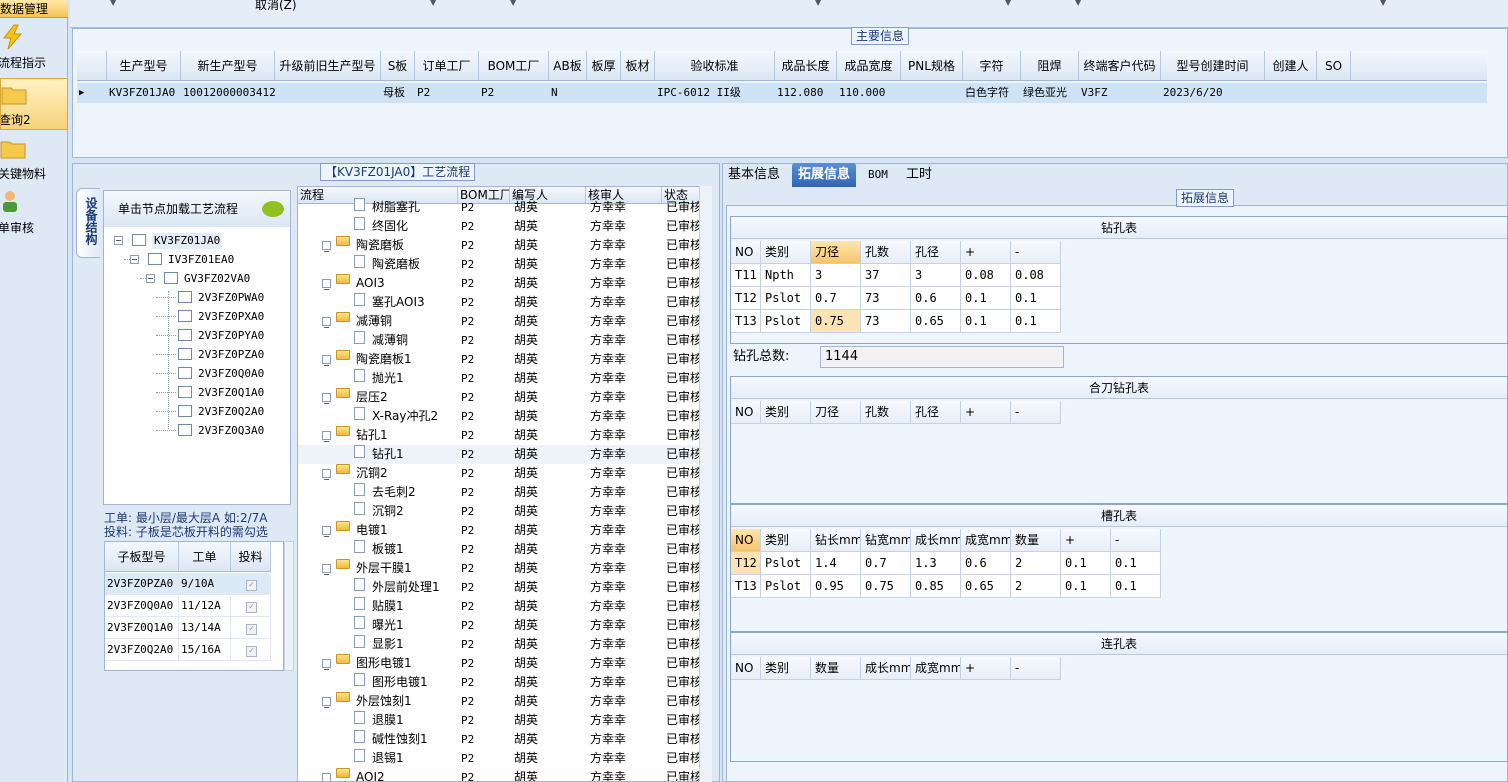 The image size is (1508, 782). I want to click on flow-step-row: 曝光1 P2 胡英 方幸幸 已审核, so click(500, 625).